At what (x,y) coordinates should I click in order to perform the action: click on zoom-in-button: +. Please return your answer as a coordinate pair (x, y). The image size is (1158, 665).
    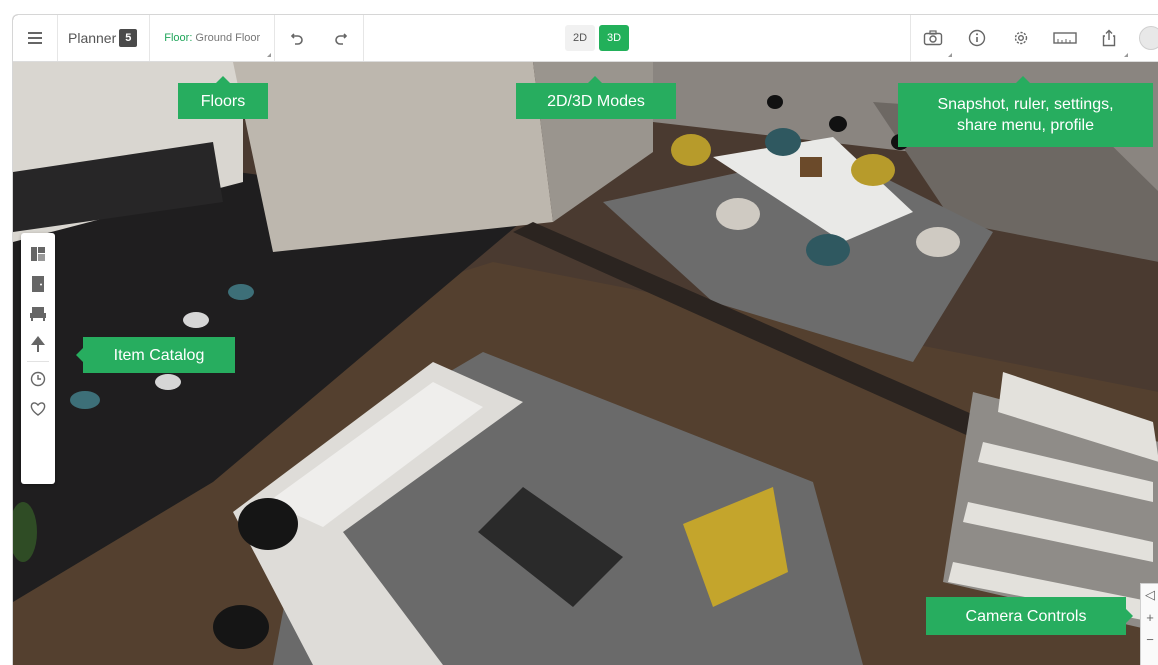
    Looking at the image, I should click on (1150, 617).